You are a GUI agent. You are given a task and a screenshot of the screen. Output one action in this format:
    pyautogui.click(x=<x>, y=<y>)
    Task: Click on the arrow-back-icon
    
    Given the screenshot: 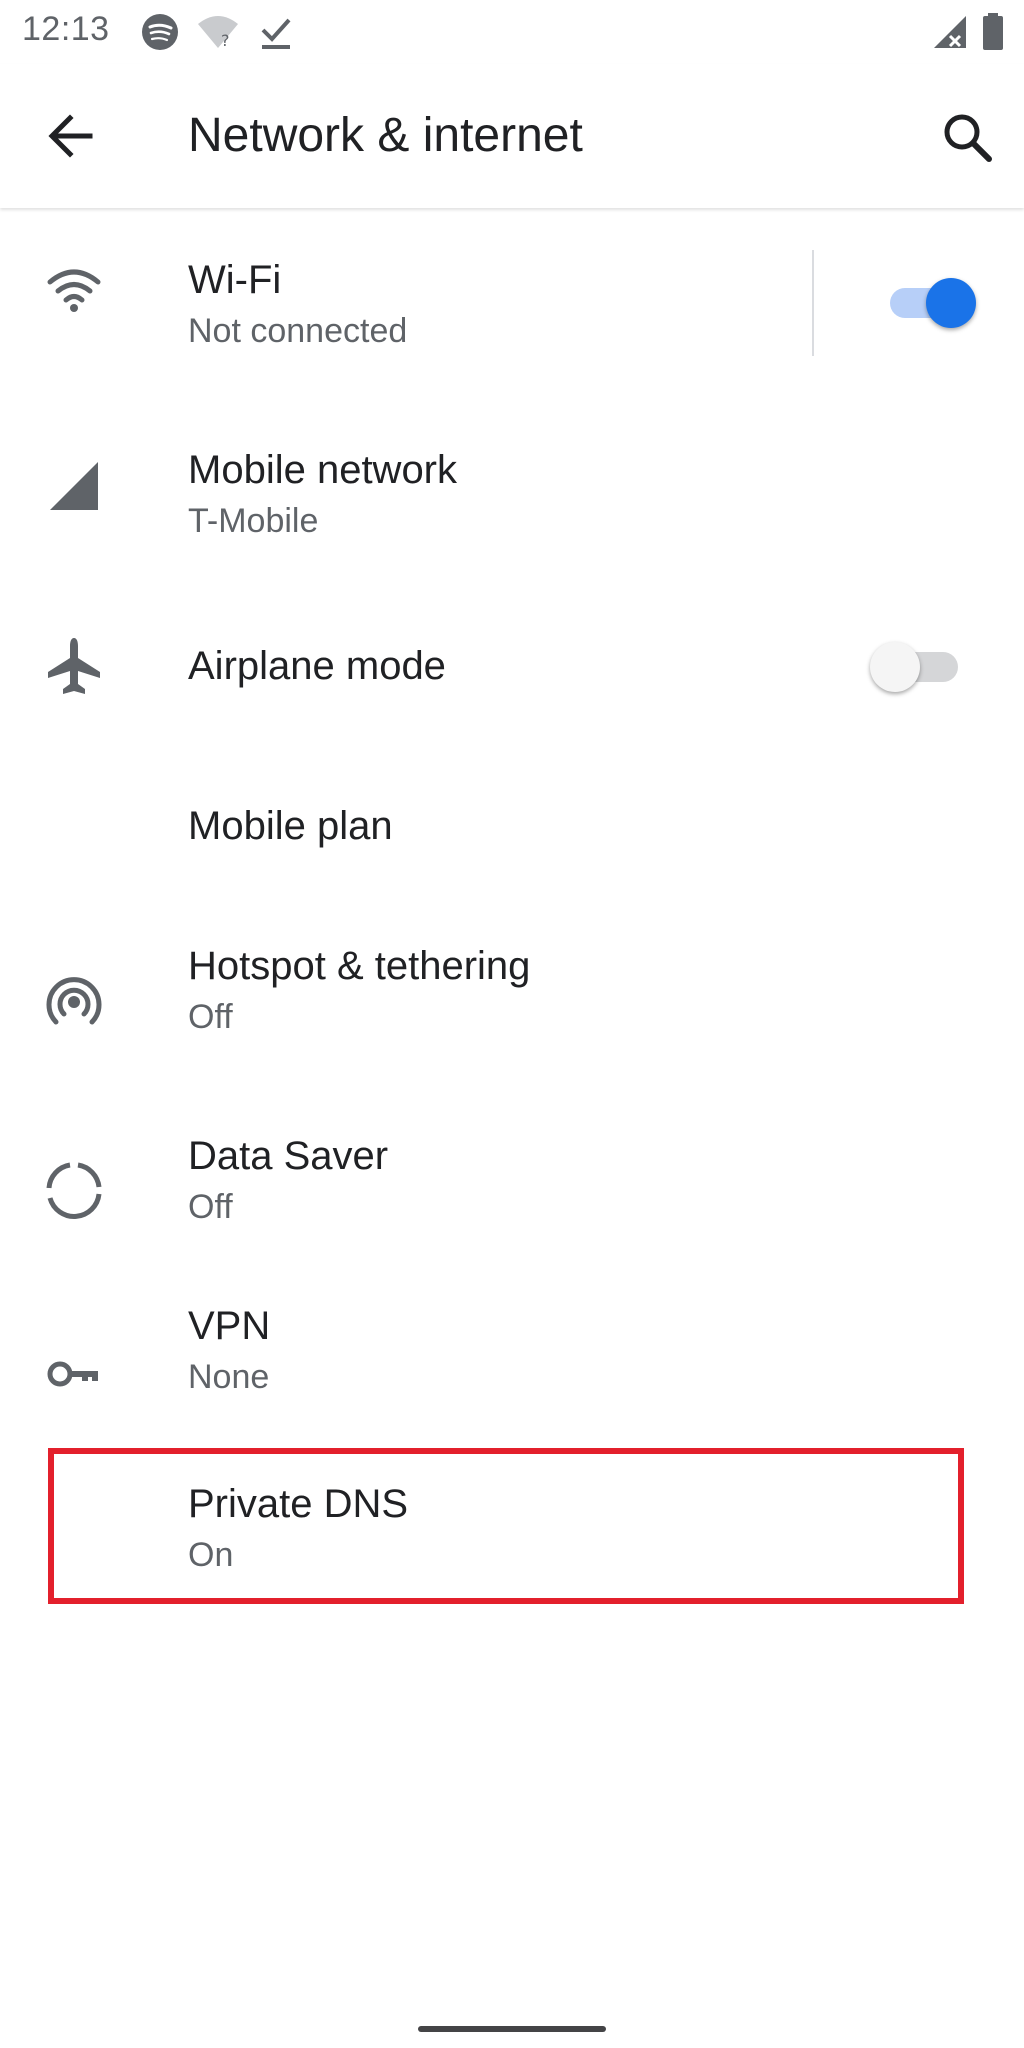 What is the action you would take?
    pyautogui.click(x=70, y=136)
    